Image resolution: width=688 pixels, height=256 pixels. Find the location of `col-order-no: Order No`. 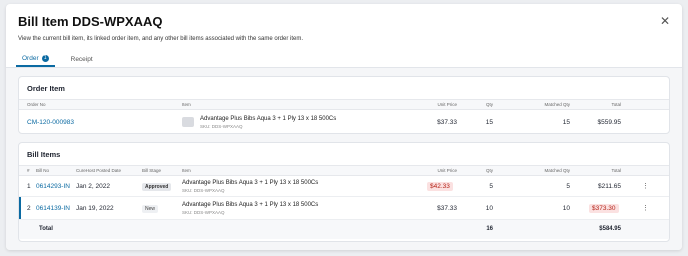

col-order-no: Order No is located at coordinates (36, 104).